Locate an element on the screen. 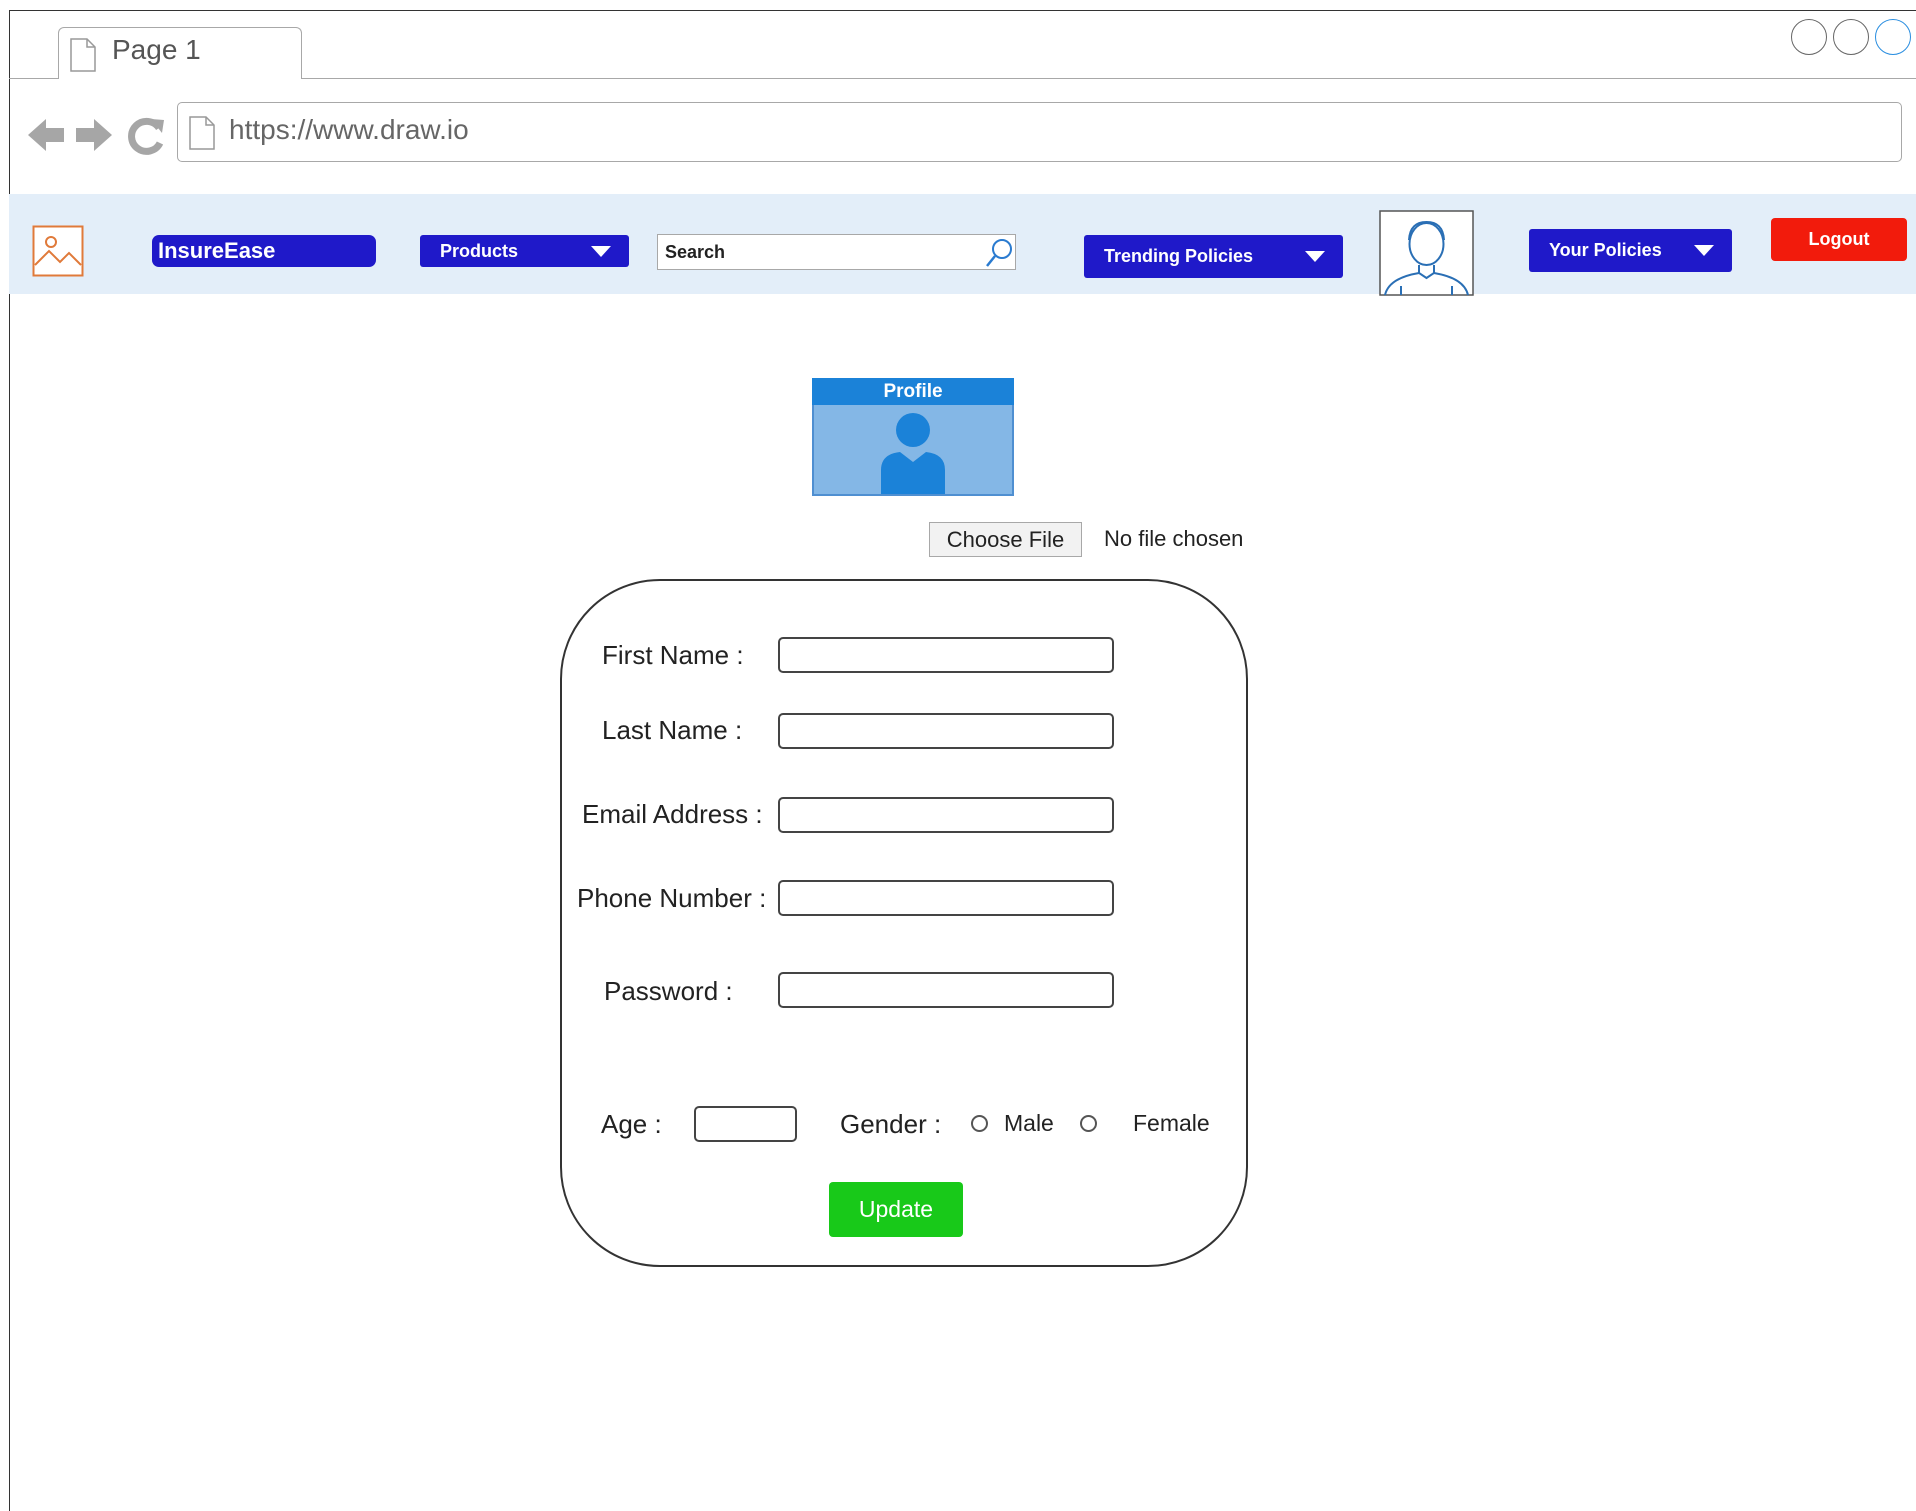 The height and width of the screenshot is (1511, 1916). trending-policies-label: Trending Policies is located at coordinates (1179, 256).